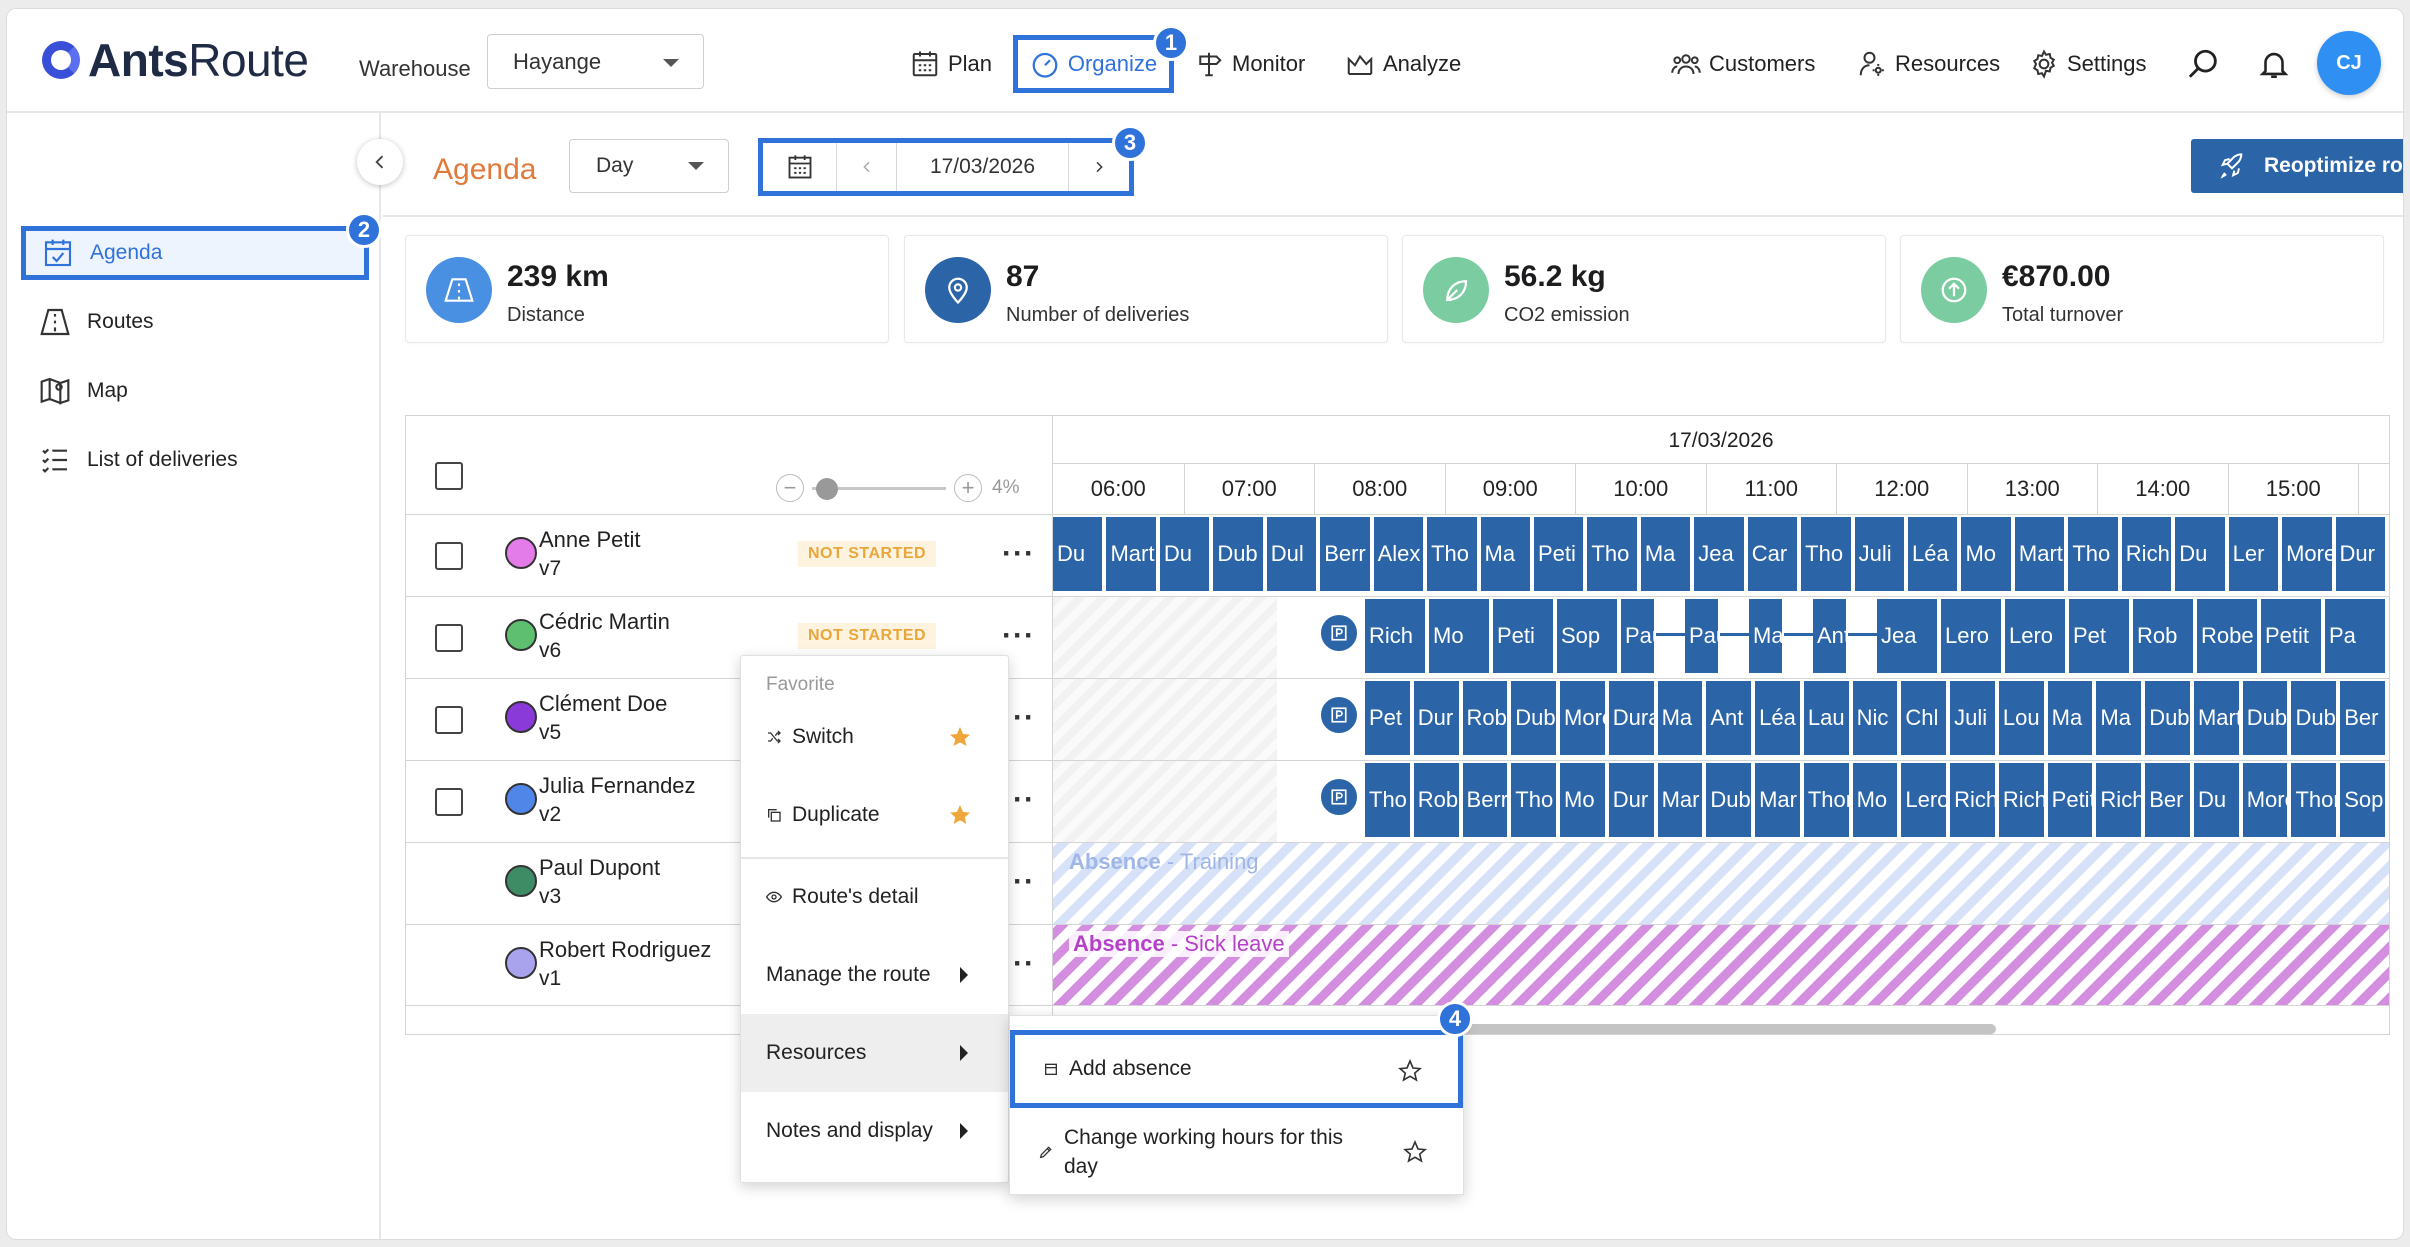 The image size is (2410, 1247). What do you see at coordinates (1743, 64) in the screenshot?
I see `nav-customers: Customers` at bounding box center [1743, 64].